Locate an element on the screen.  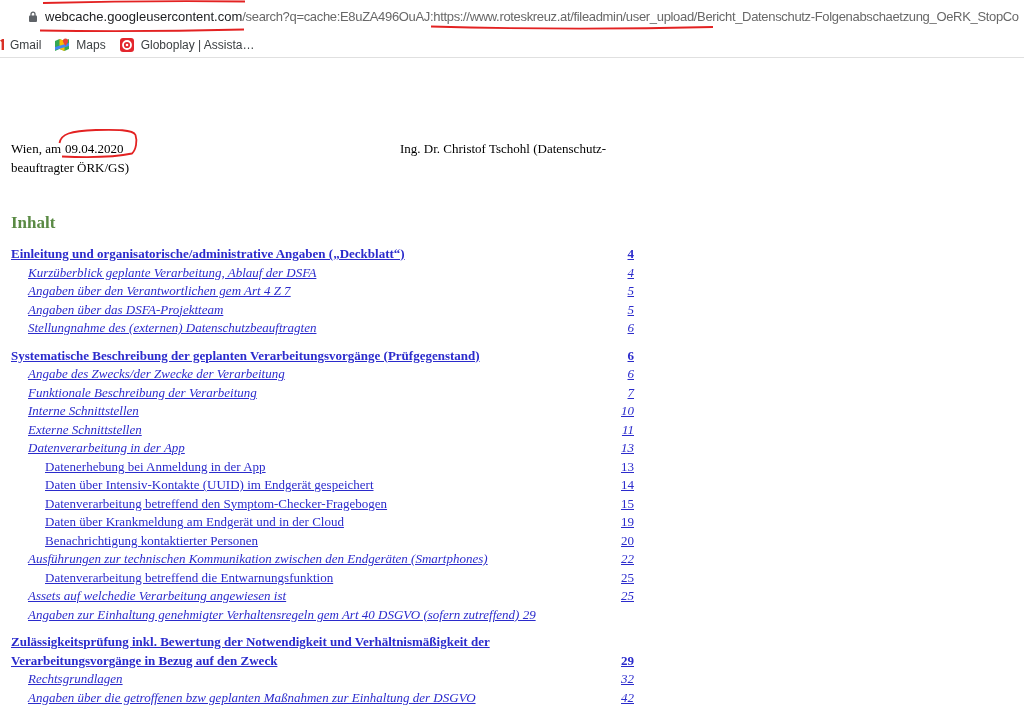
toc-entry-link: Externe Schnittstellen is located at coordinates (85, 429).